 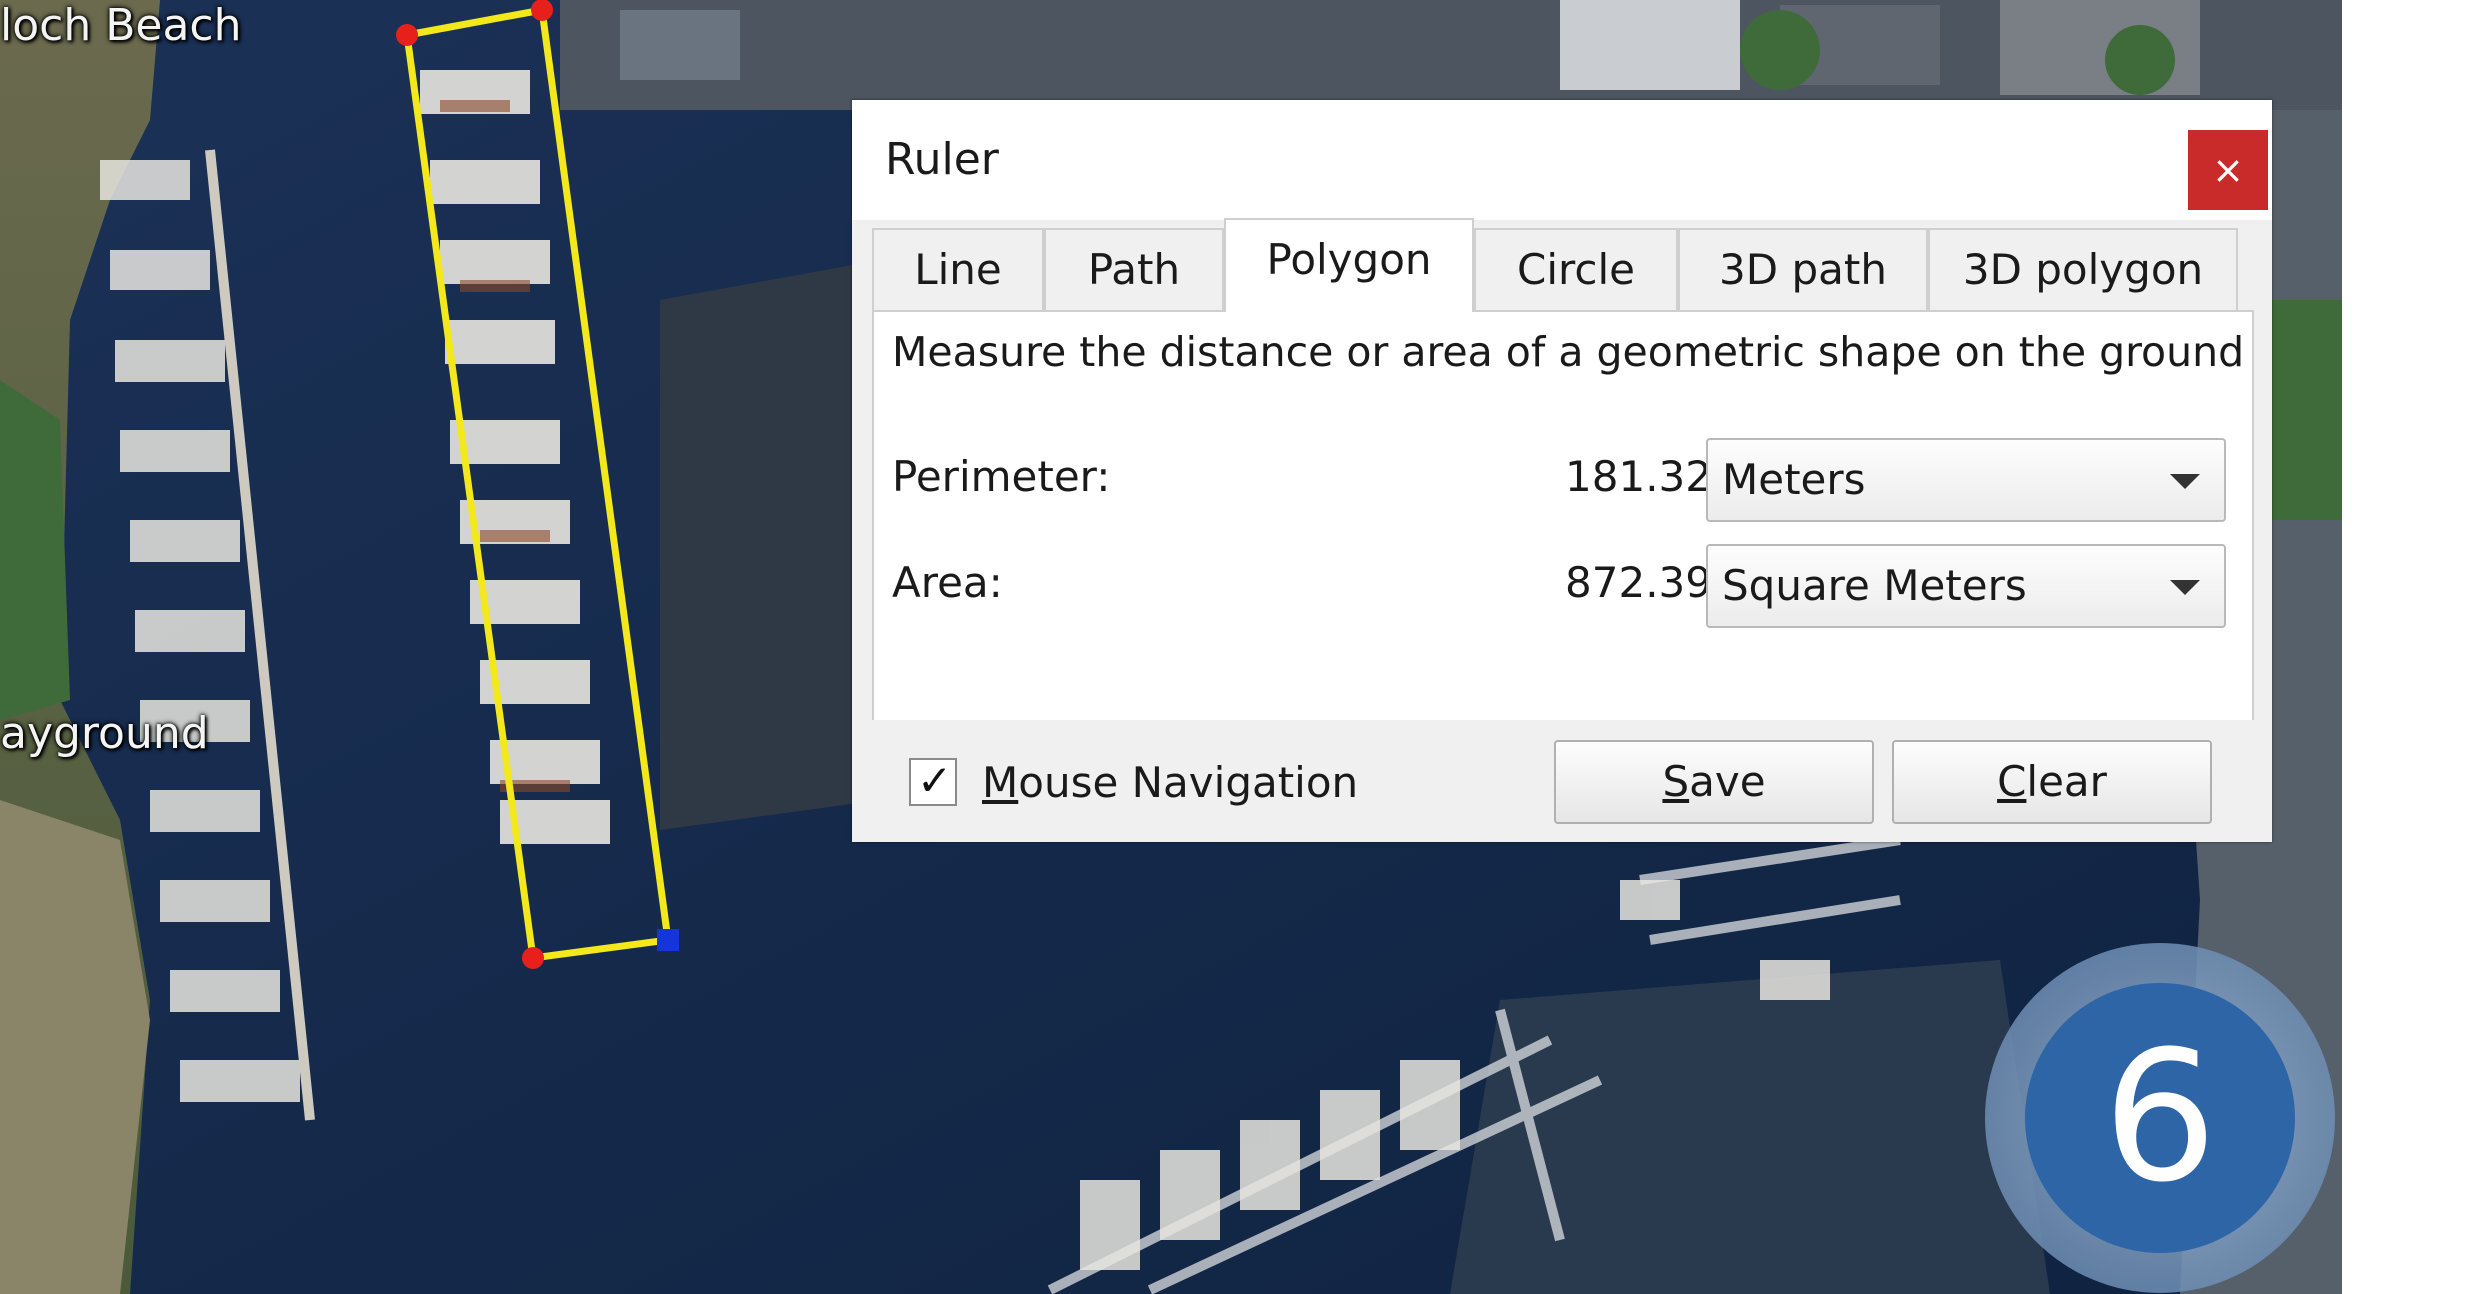 I want to click on tab-3d-polygon: 3D polygon, so click(x=2083, y=269).